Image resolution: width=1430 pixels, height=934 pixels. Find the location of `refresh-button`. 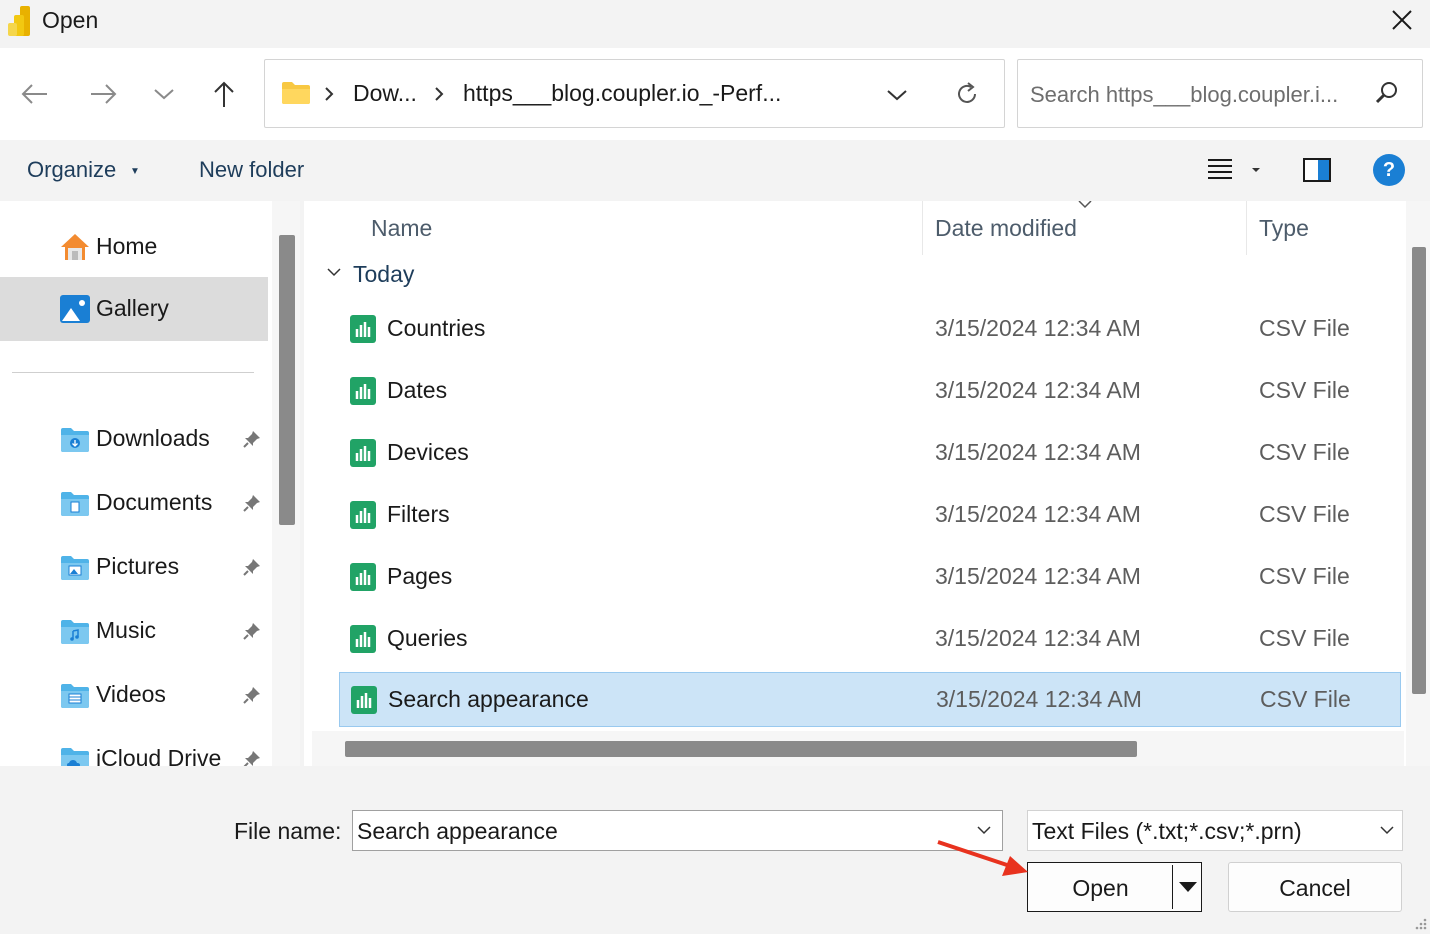

refresh-button is located at coordinates (967, 94).